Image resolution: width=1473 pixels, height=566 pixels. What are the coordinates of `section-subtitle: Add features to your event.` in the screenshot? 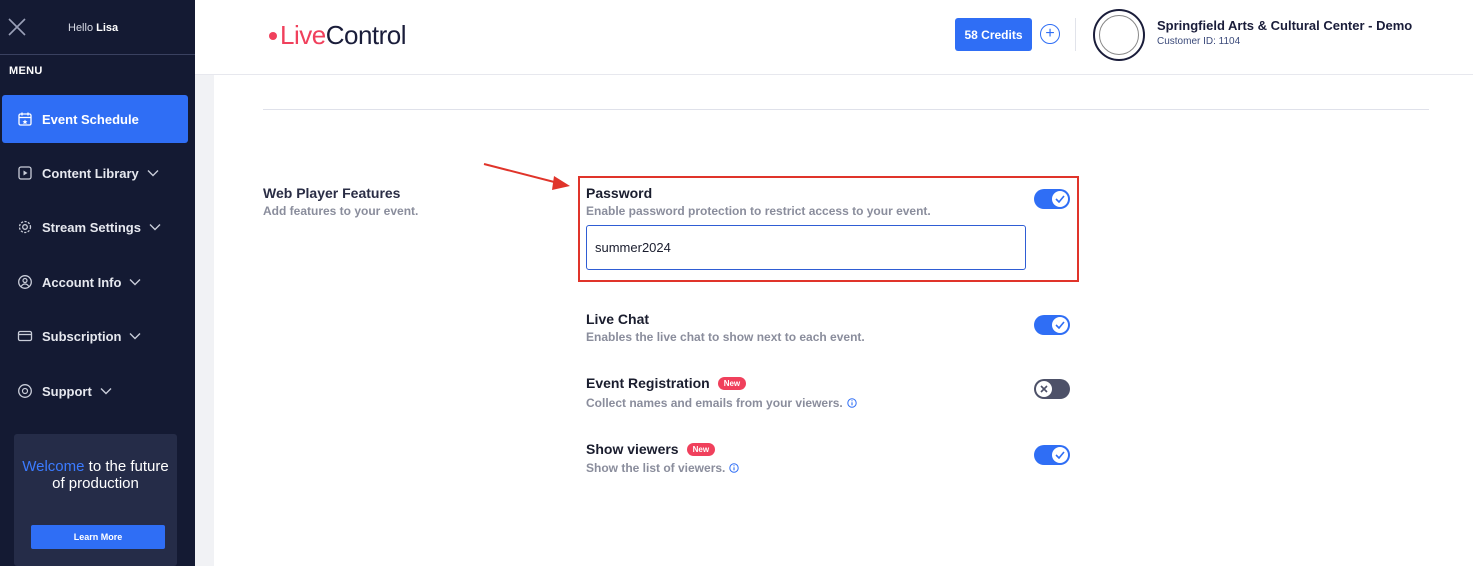 It's located at (341, 211).